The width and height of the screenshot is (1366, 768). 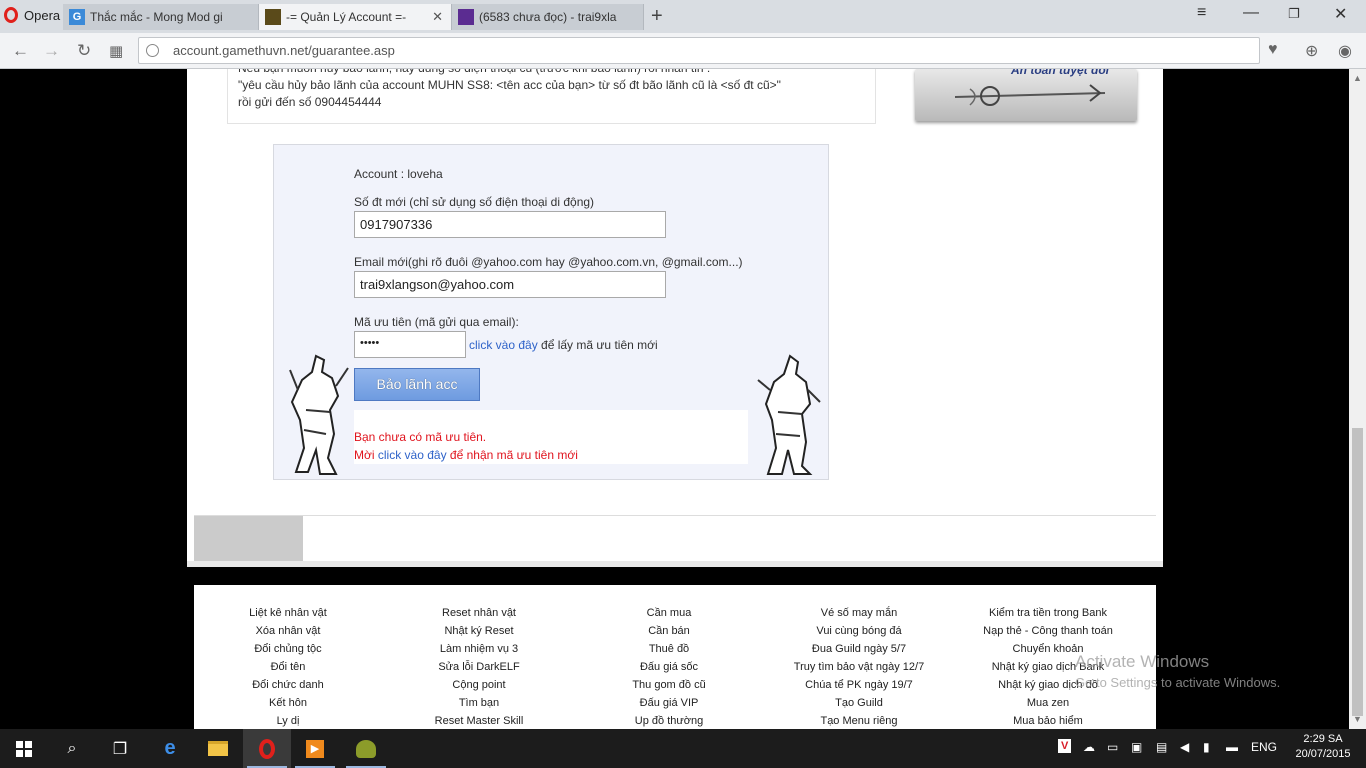 I want to click on tab-menu-icon: ≡, so click(x=1201, y=13).